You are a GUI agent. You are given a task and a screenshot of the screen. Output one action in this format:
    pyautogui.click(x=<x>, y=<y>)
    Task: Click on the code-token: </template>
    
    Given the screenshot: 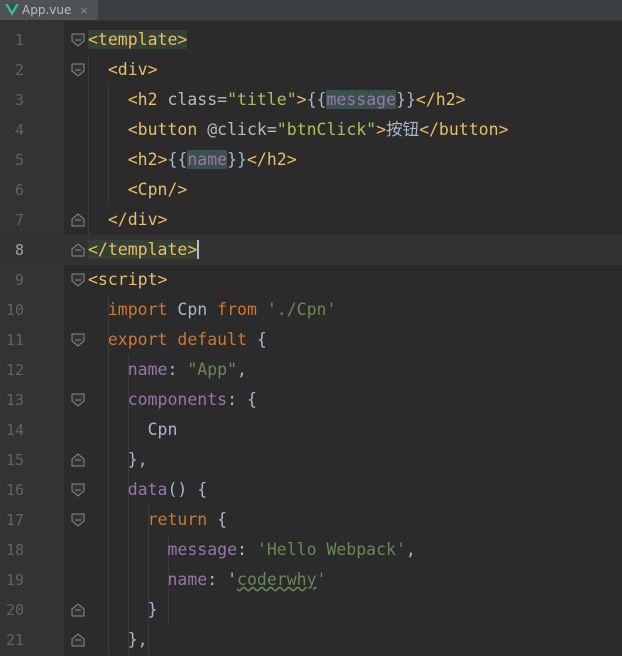 What is the action you would take?
    pyautogui.click(x=143, y=249)
    